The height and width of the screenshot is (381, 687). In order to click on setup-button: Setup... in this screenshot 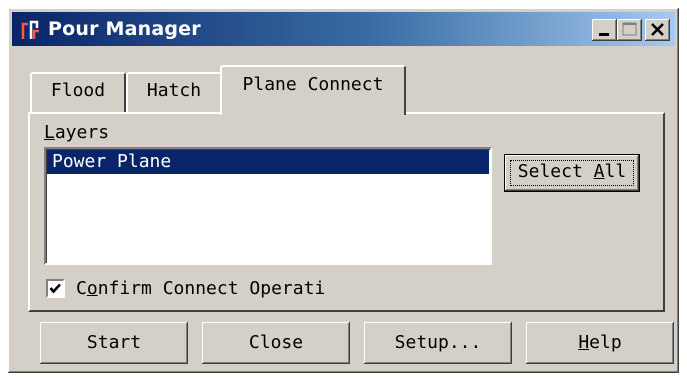, I will do `click(438, 343)`.